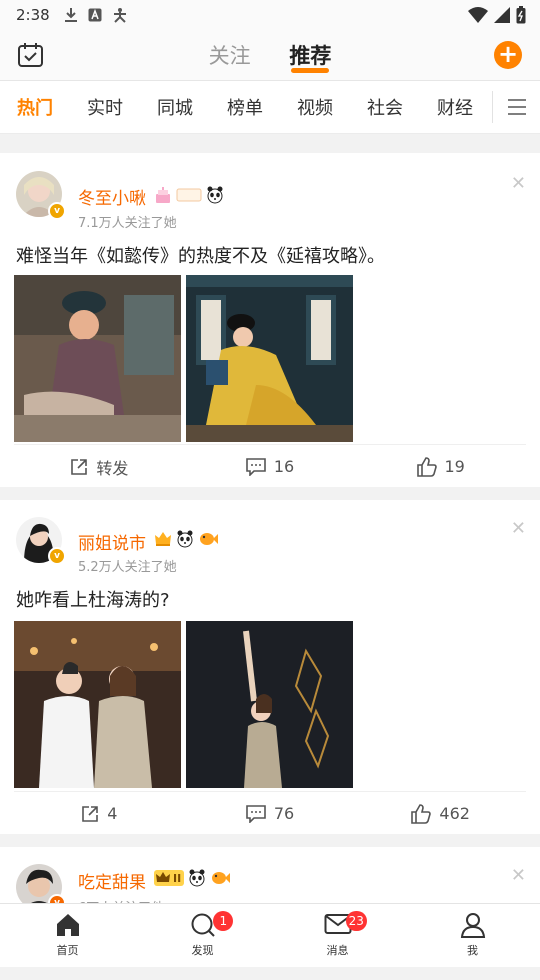 The height and width of the screenshot is (980, 540). What do you see at coordinates (454, 466) in the screenshot?
I see `like-count: 19` at bounding box center [454, 466].